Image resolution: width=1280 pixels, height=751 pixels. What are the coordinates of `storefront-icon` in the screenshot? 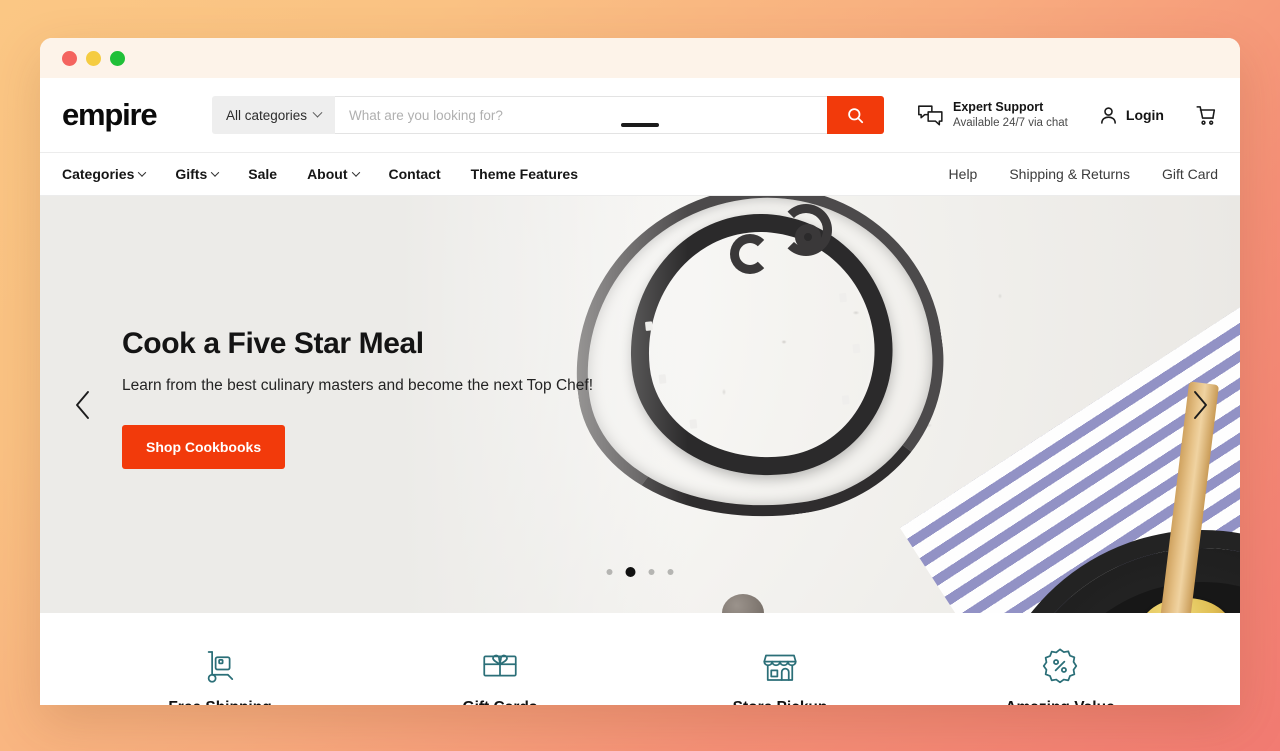 It's located at (780, 667).